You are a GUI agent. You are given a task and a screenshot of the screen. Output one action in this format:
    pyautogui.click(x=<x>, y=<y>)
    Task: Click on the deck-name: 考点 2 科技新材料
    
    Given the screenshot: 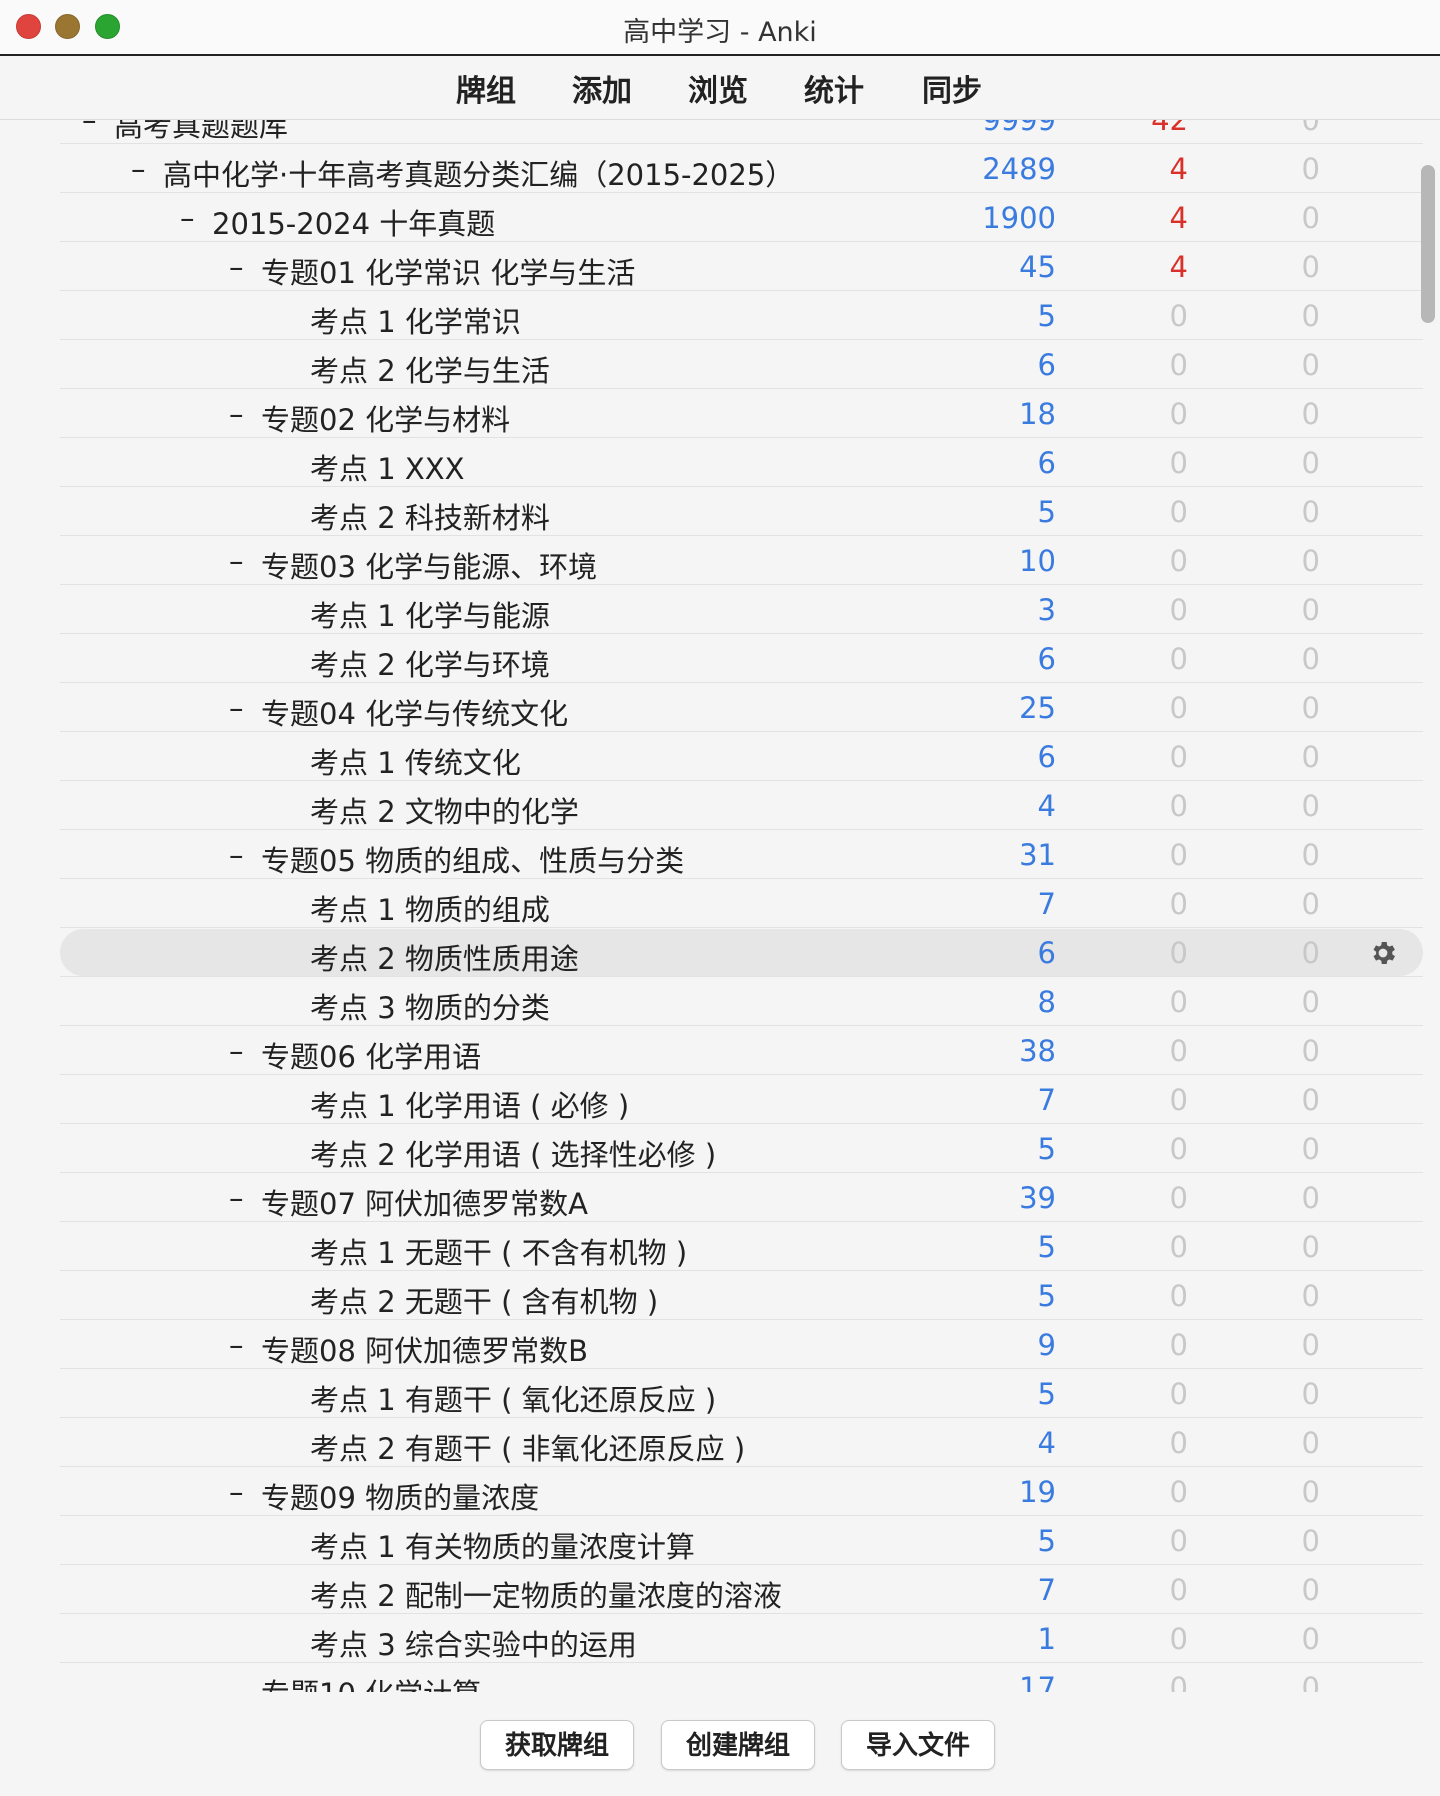 What is the action you would take?
    pyautogui.click(x=430, y=516)
    